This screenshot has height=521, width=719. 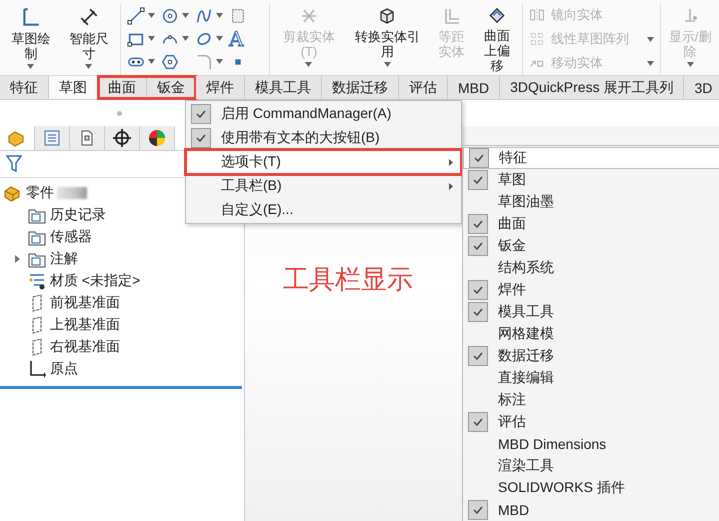 I want to click on surface-offset-icon, so click(x=497, y=15).